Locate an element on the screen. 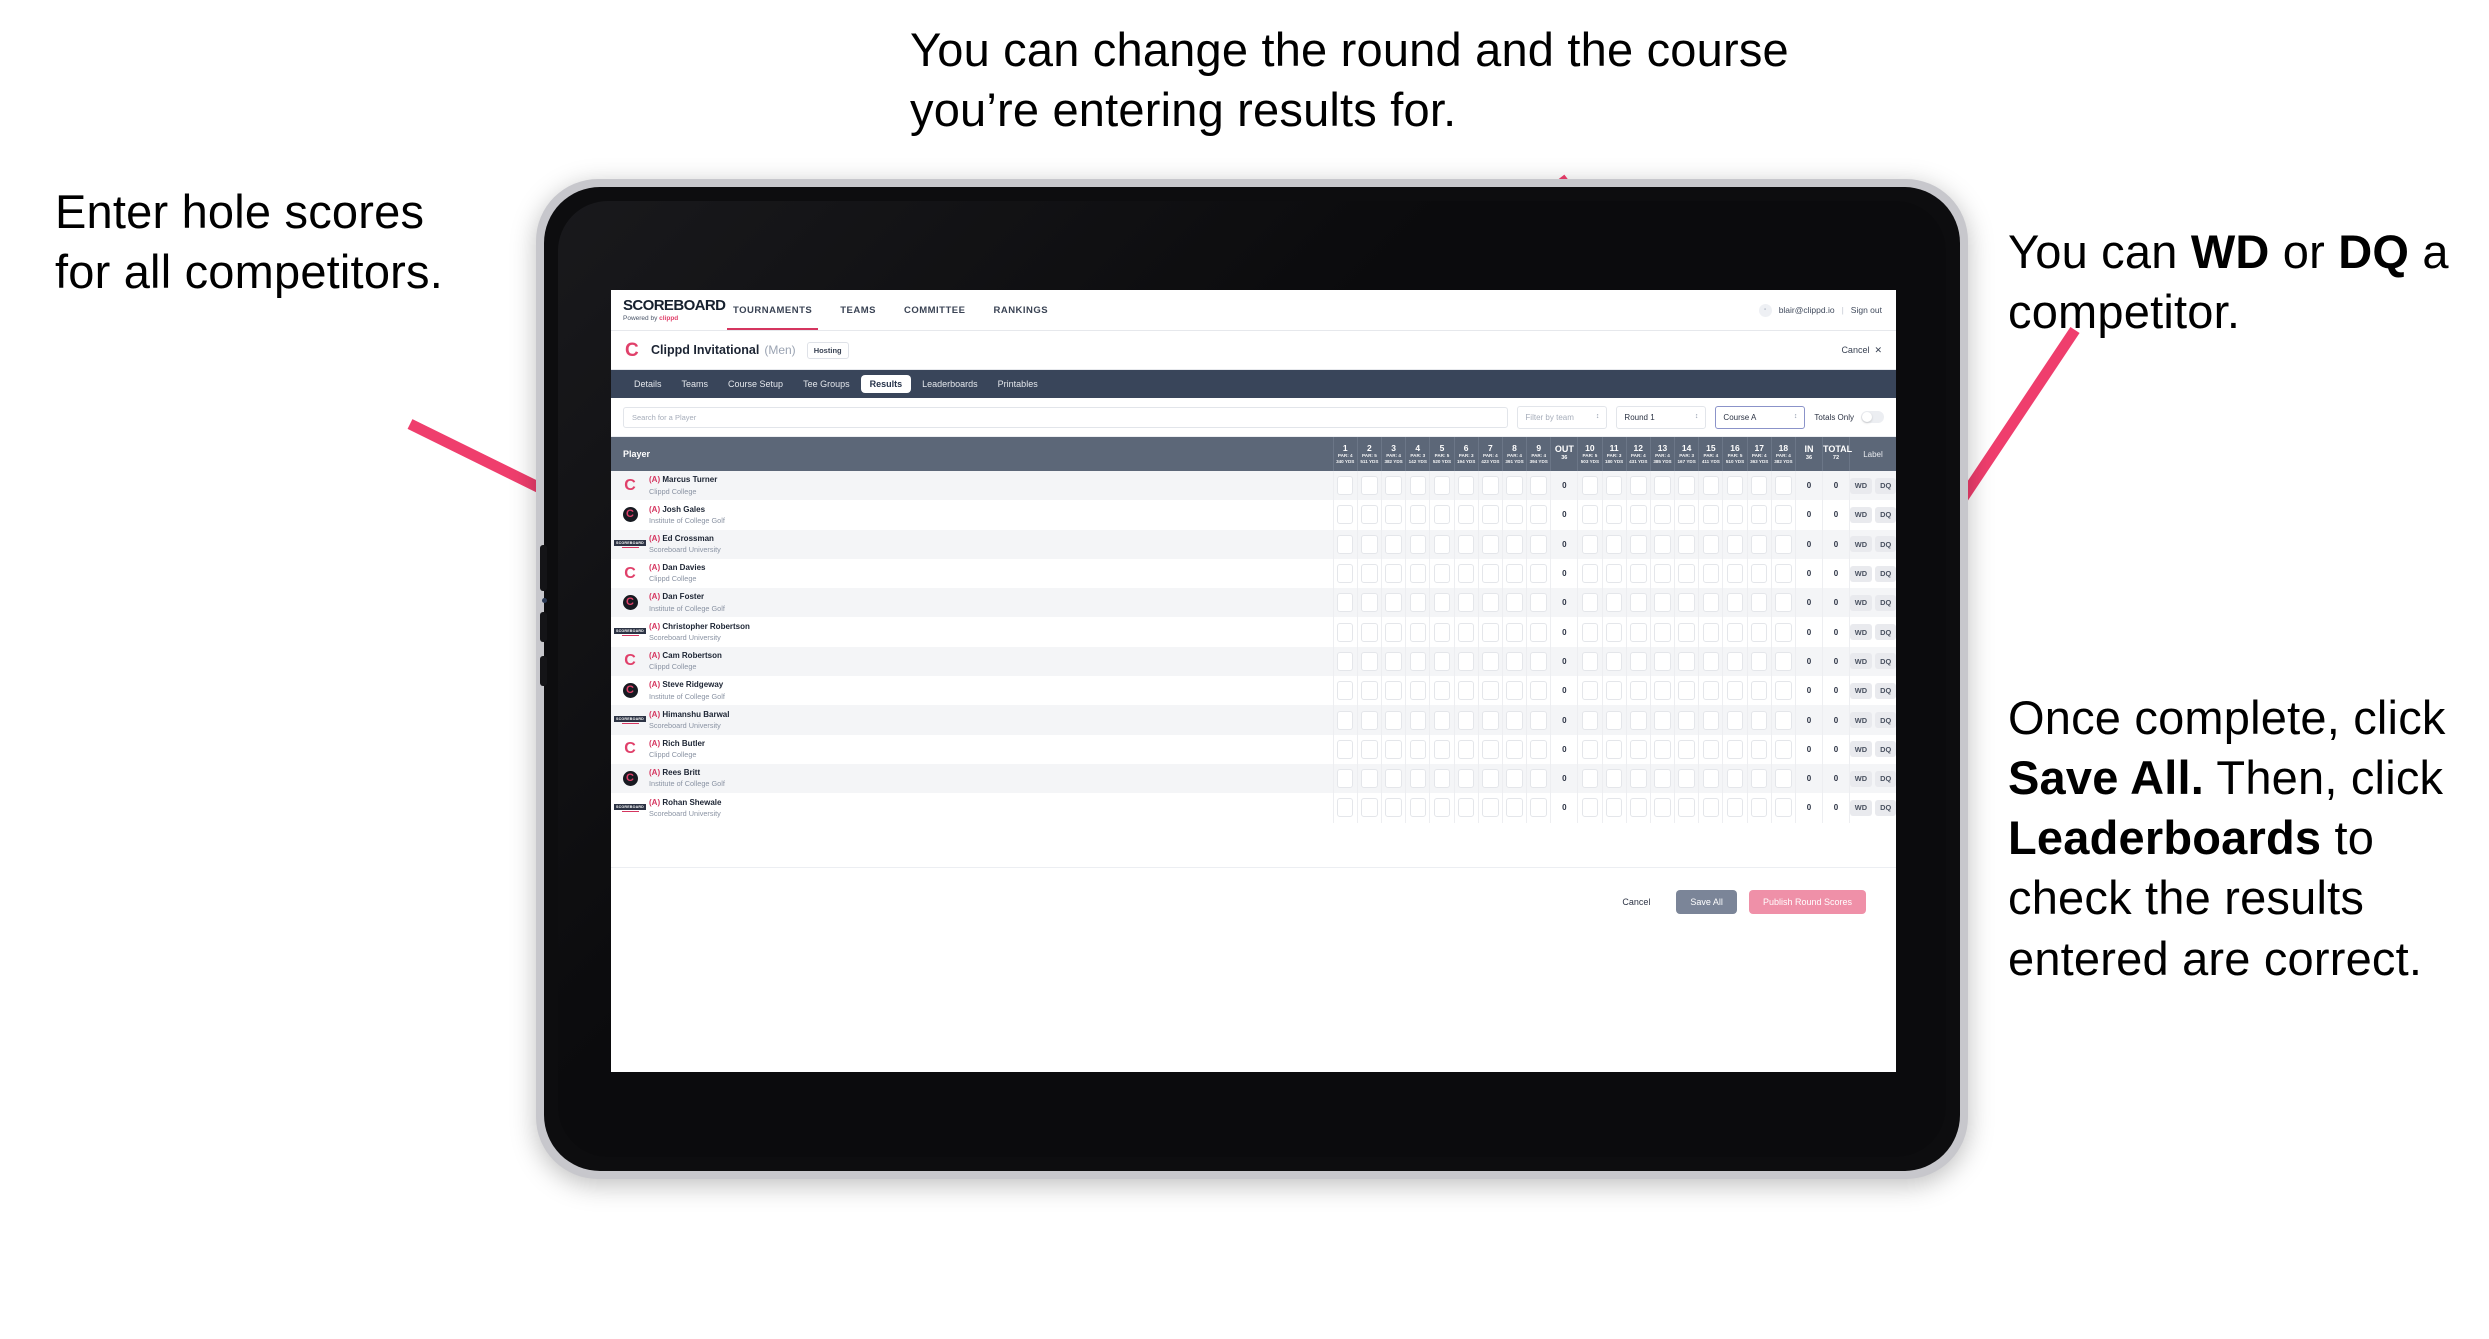 The height and width of the screenshot is (1339, 2489). save-all-button: Save All is located at coordinates (1706, 901).